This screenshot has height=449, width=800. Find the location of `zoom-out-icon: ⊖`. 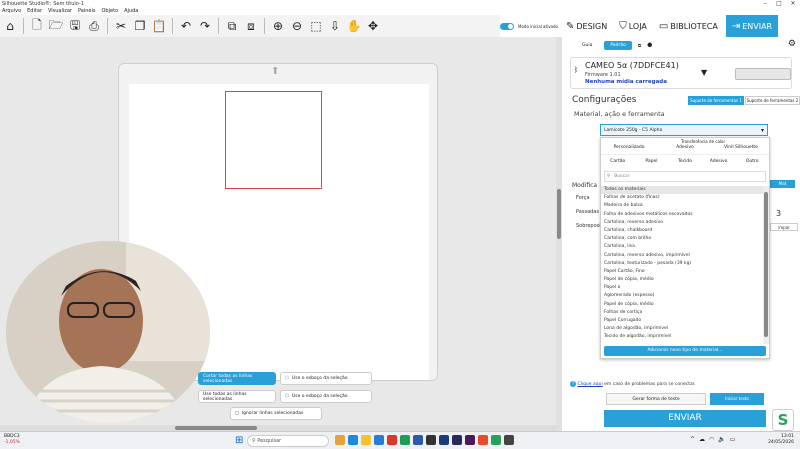

zoom-out-icon: ⊖ is located at coordinates (297, 26).